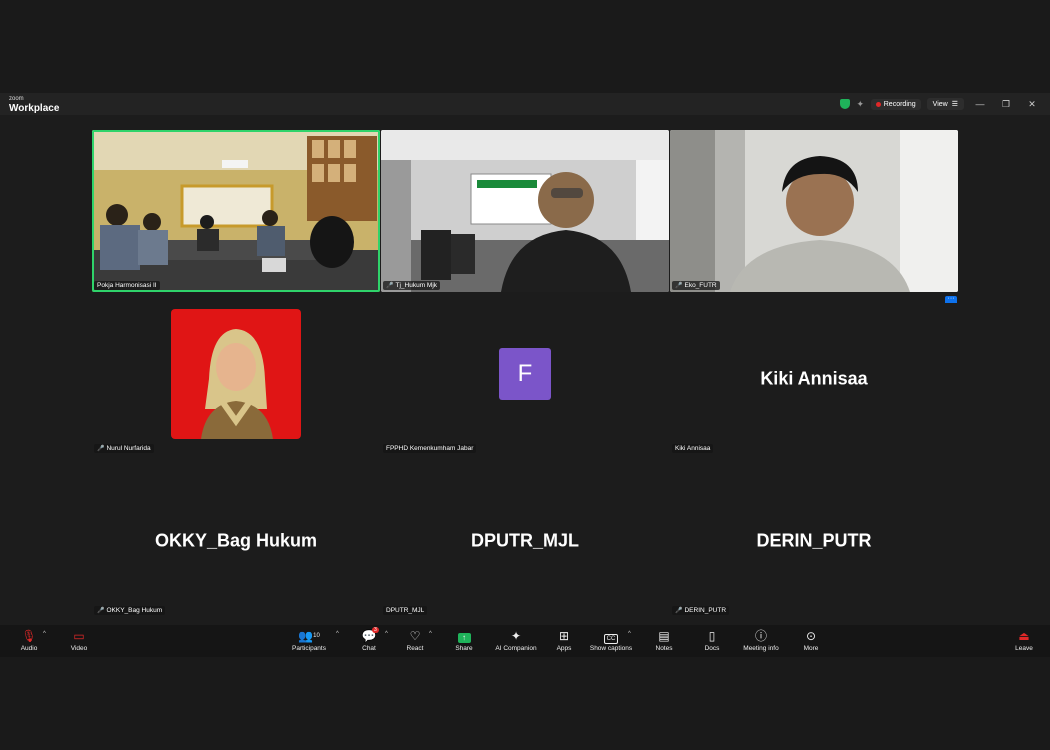 The image size is (1050, 750). Describe the element at coordinates (811, 636) in the screenshot. I see `more-icon: ⊙` at that location.